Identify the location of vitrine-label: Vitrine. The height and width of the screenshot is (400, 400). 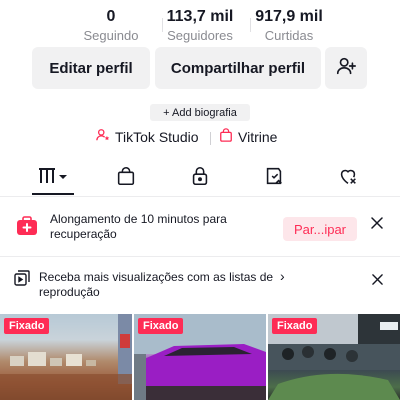
(258, 136).